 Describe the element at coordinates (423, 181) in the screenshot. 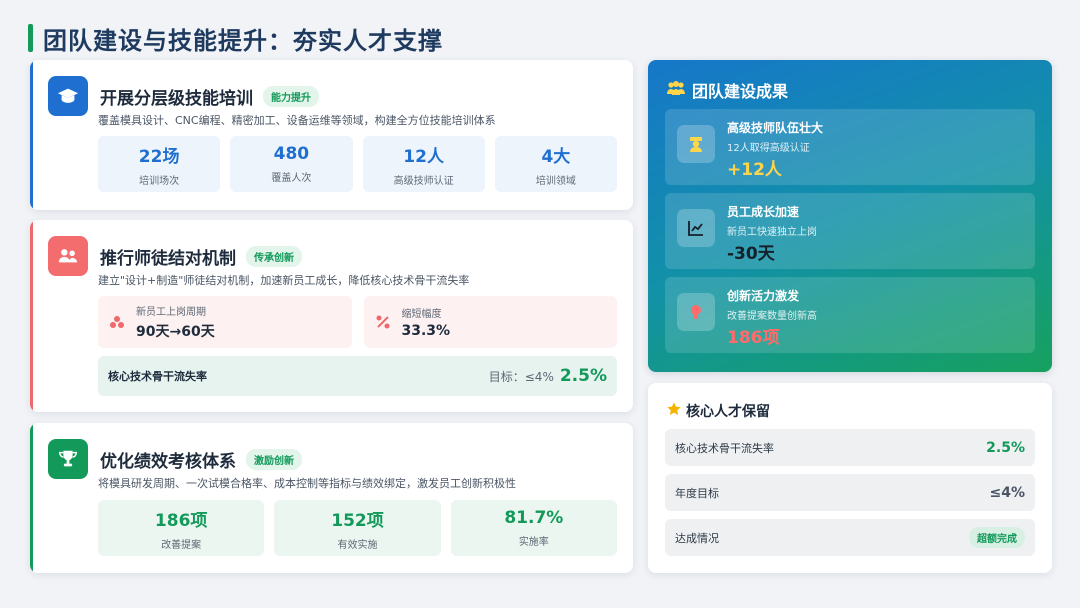

I see `stat-label: 高级技师认证` at that location.